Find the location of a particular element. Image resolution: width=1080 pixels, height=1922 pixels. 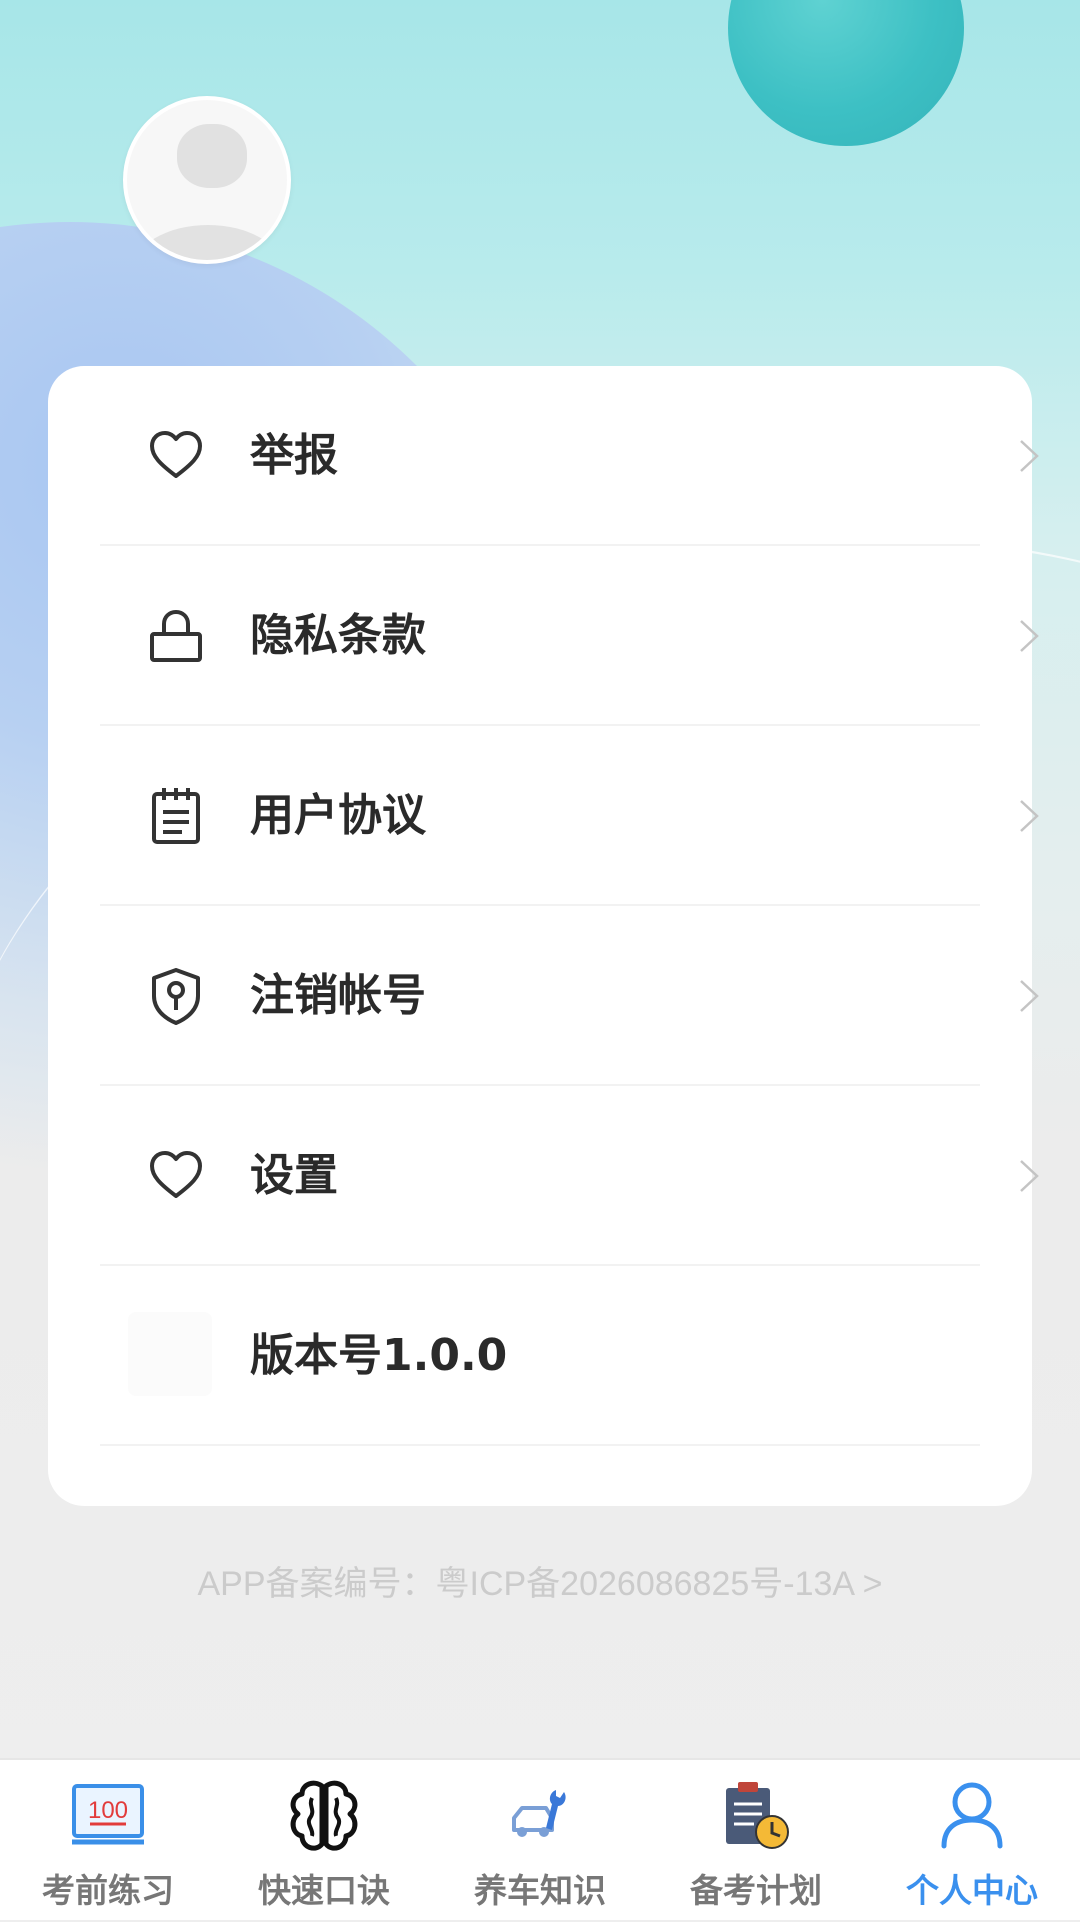

menu-item-label: 注销帐号 is located at coordinates (338, 995).